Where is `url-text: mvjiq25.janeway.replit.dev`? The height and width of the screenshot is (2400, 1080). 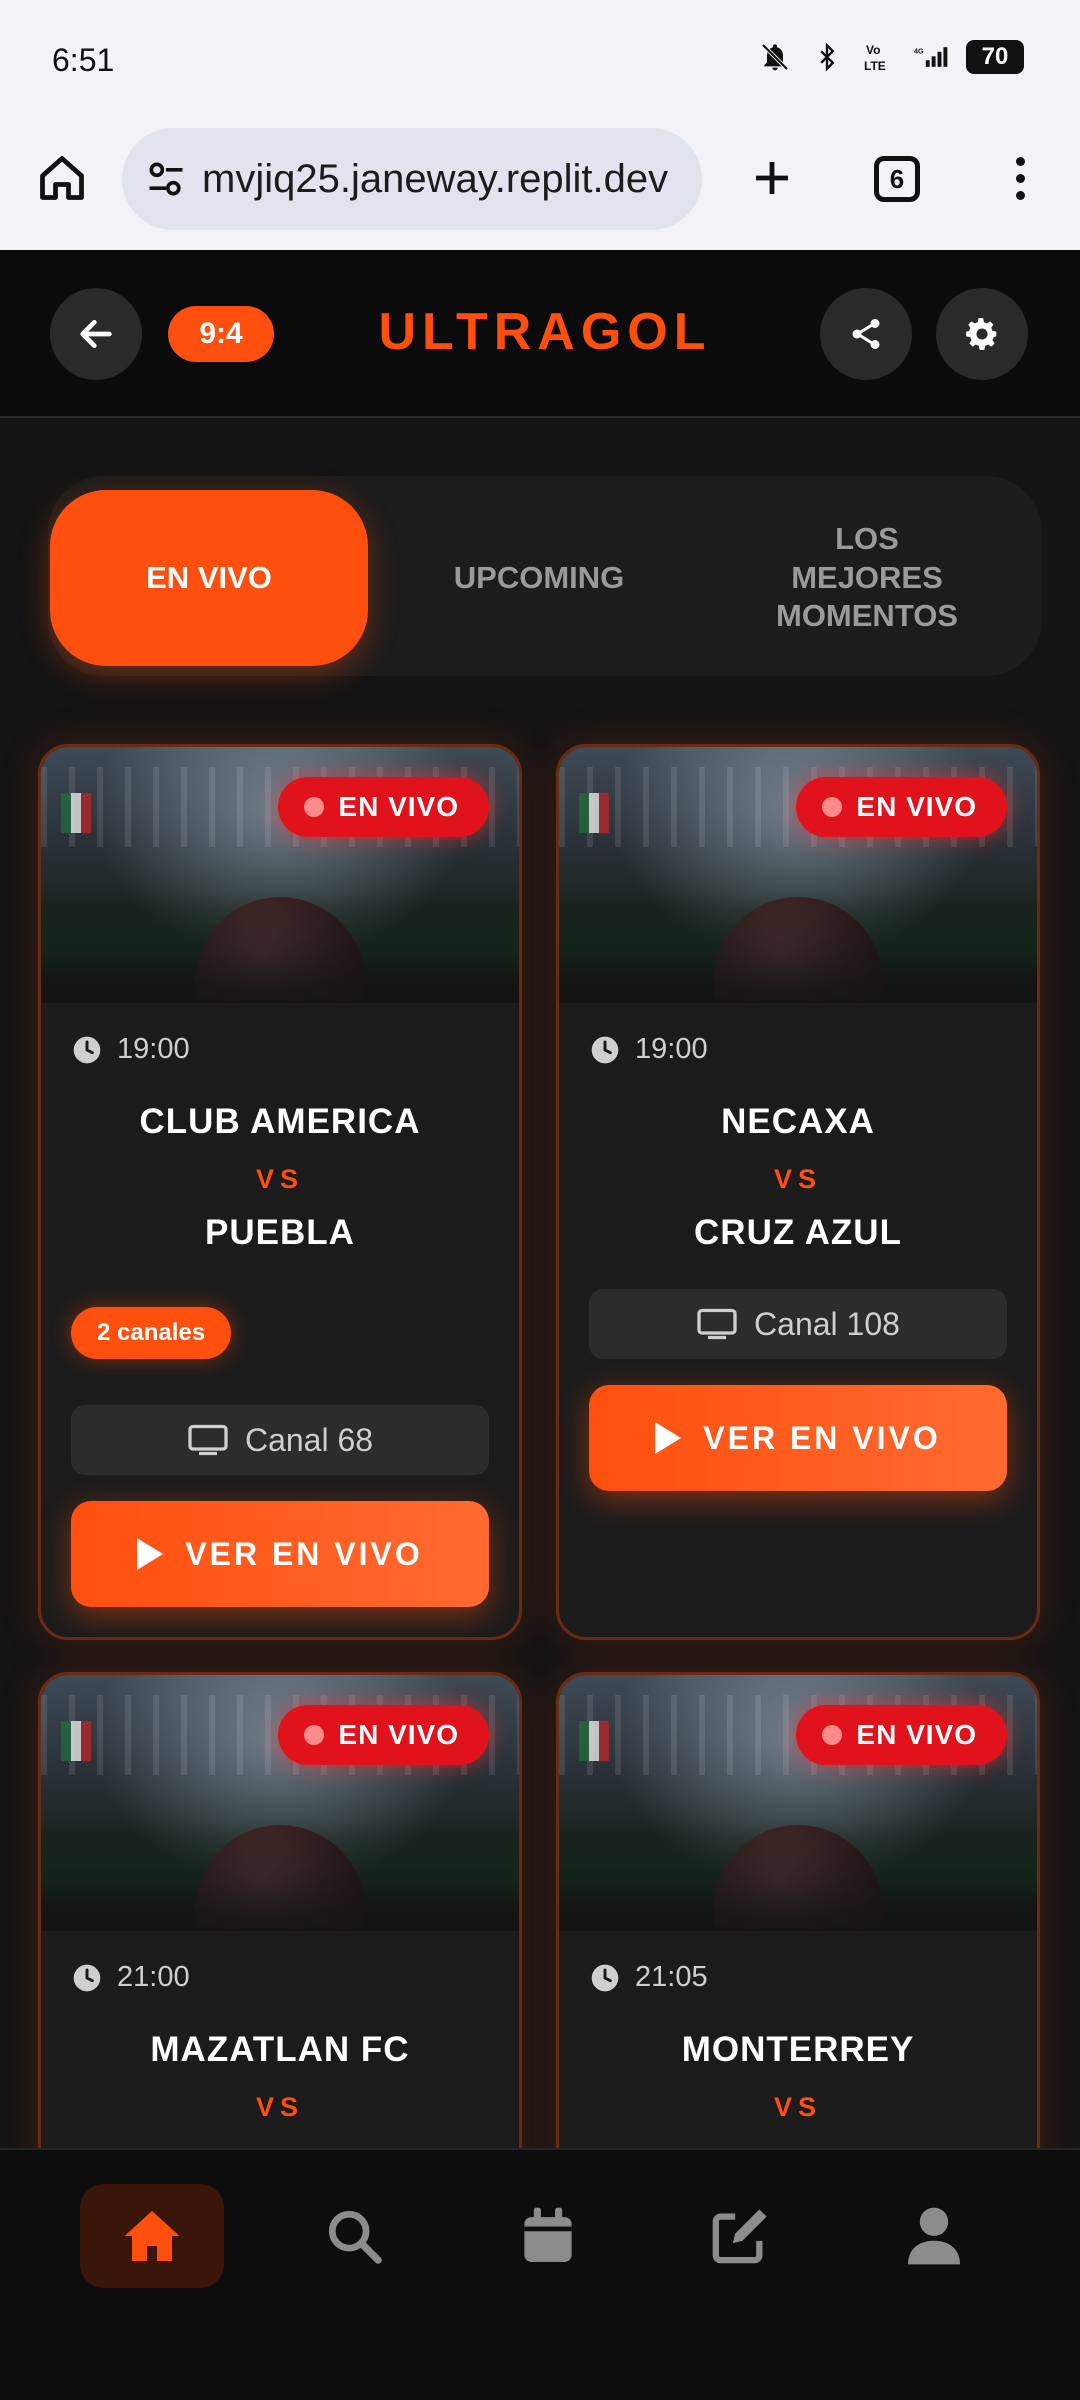
url-text: mvjiq25.janeway.replit.dev is located at coordinates (435, 178).